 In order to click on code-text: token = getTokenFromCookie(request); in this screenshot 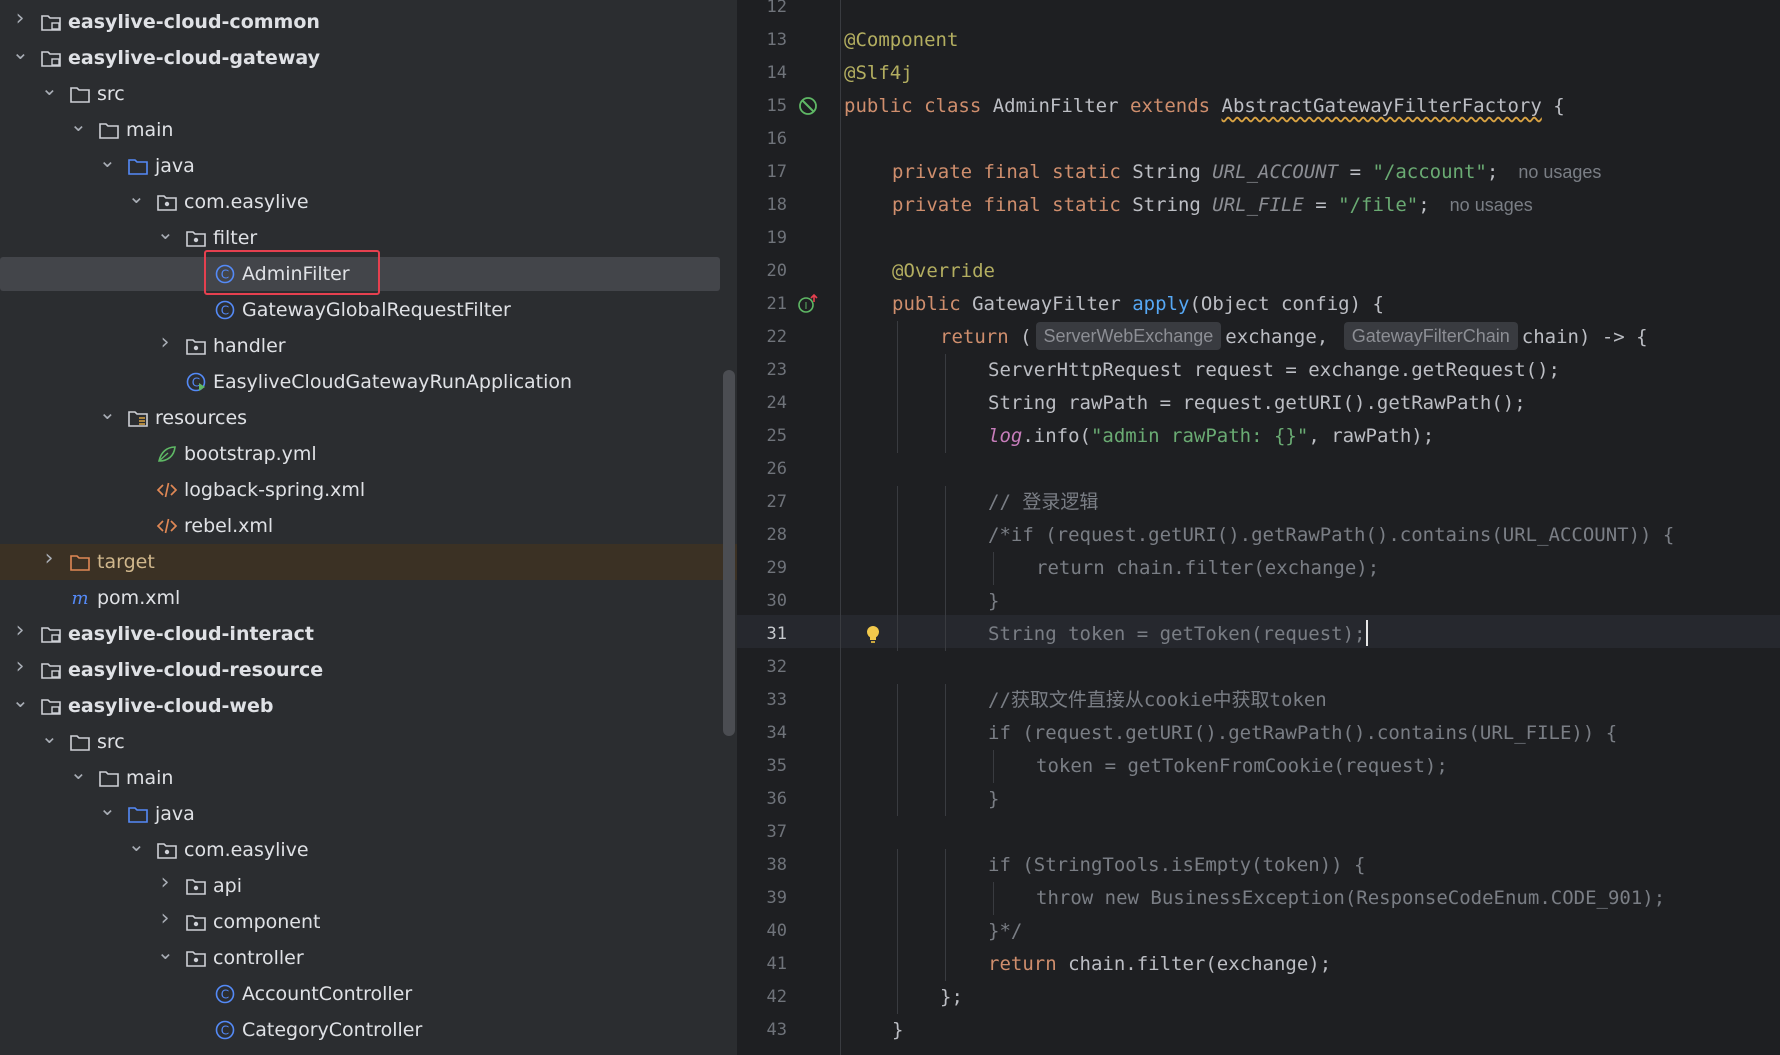, I will do `click(1242, 766)`.